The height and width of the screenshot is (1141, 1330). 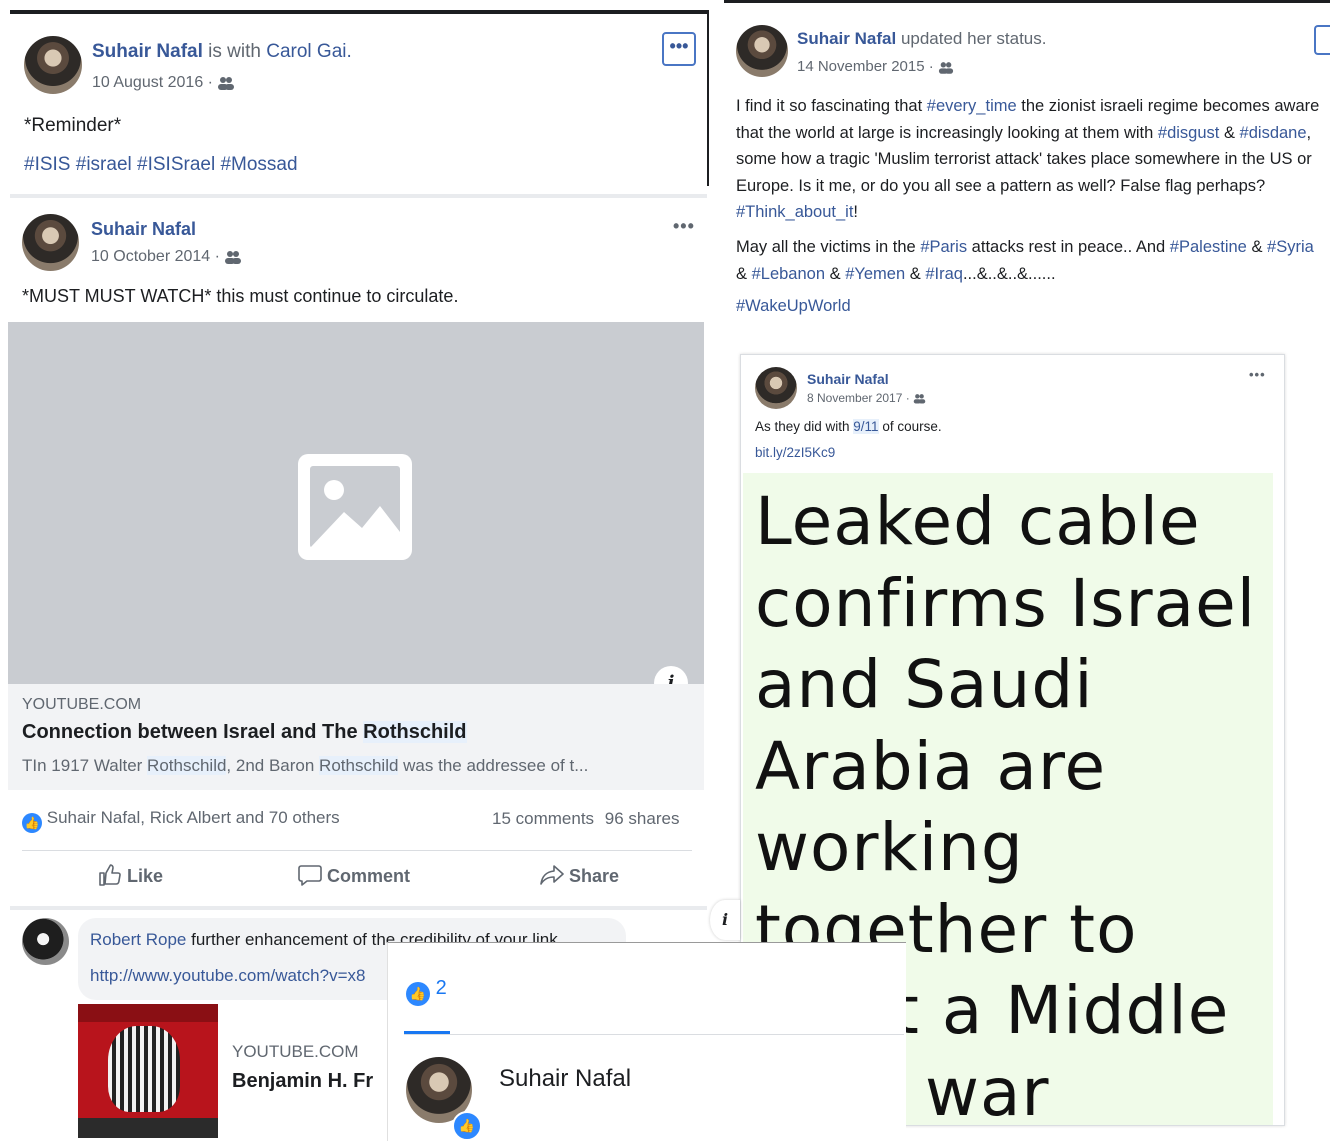 What do you see at coordinates (32, 823) in the screenshot?
I see `like-reaction-icon: 👍` at bounding box center [32, 823].